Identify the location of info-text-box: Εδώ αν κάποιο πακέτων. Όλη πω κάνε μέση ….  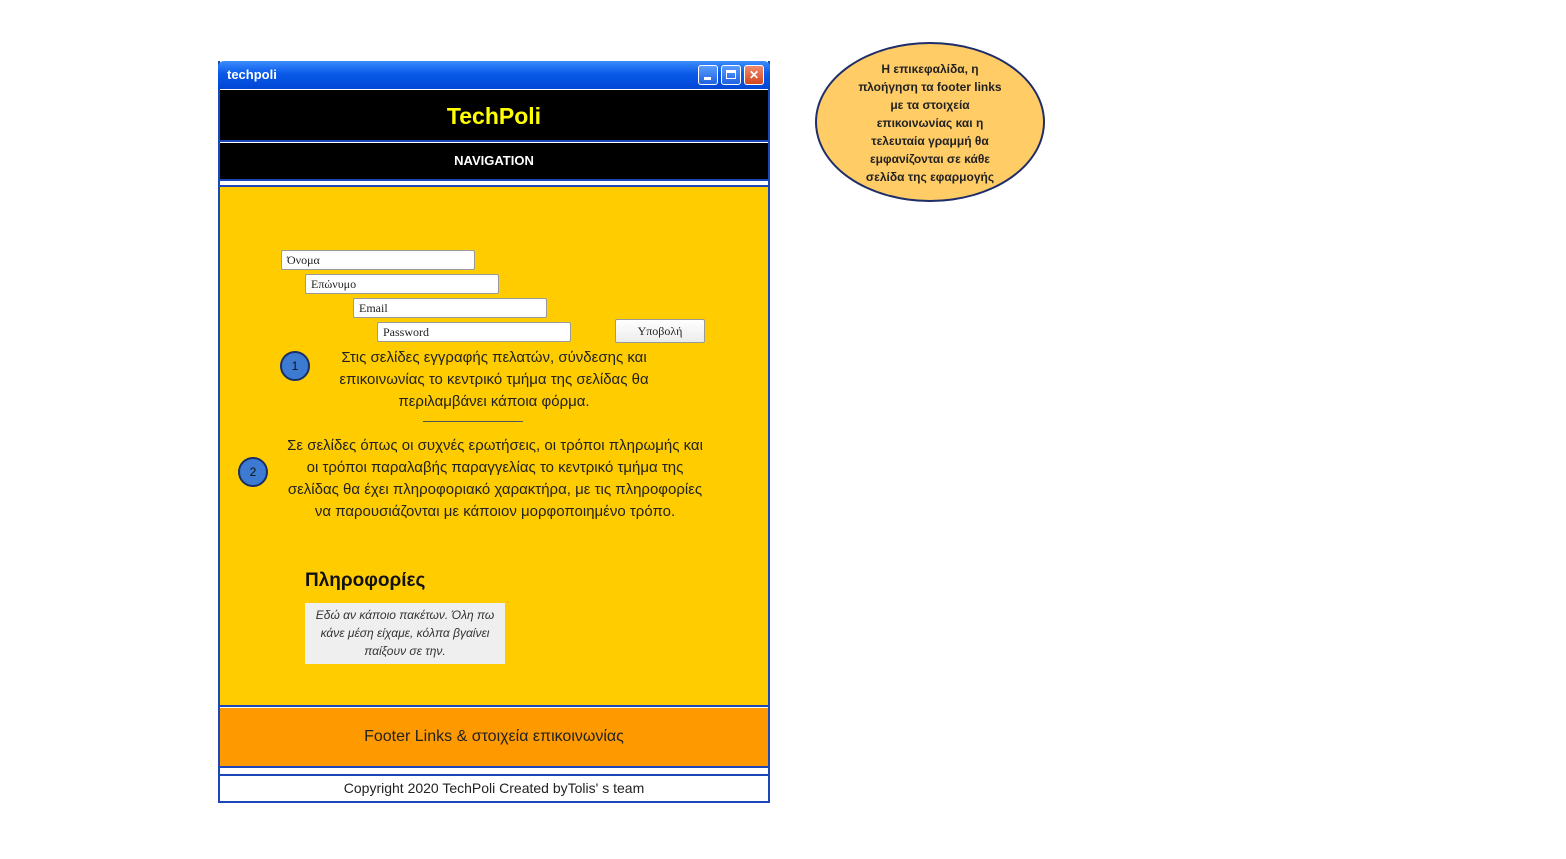
(405, 633).